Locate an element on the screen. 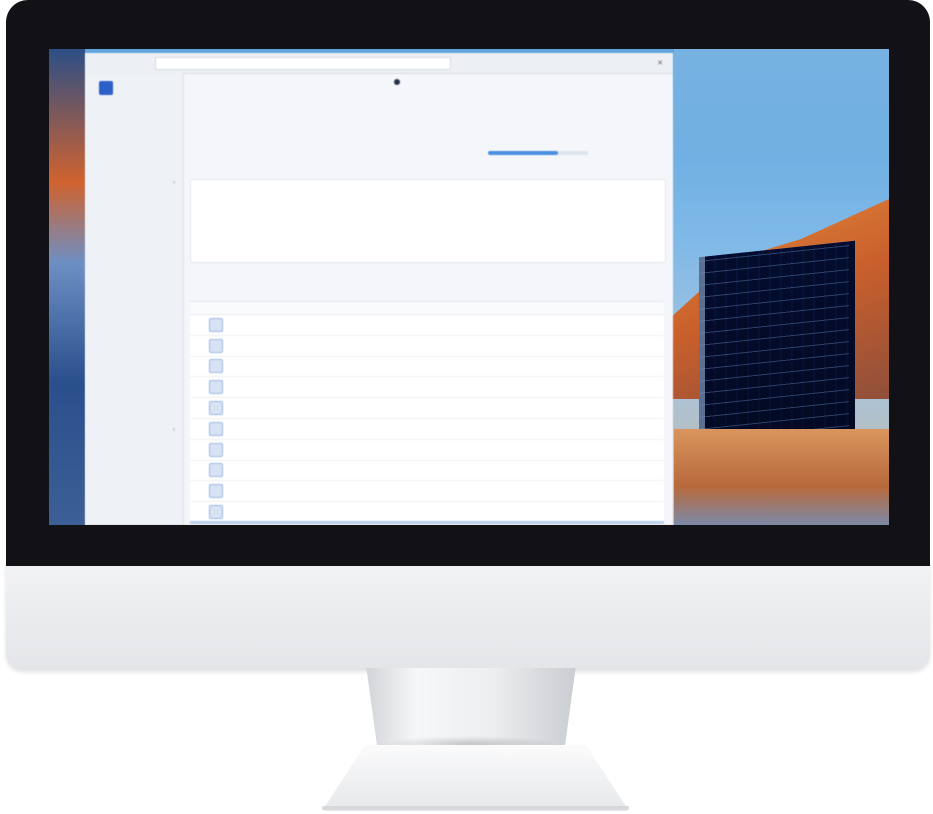  sidebar: ››› is located at coordinates (134, 299).